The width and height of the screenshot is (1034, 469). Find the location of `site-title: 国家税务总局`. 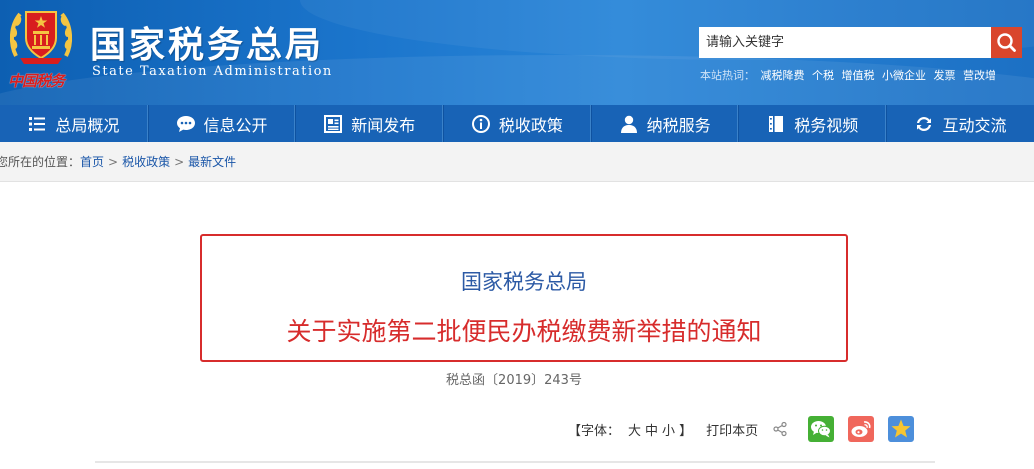

site-title: 国家税务总局 is located at coordinates (207, 41).